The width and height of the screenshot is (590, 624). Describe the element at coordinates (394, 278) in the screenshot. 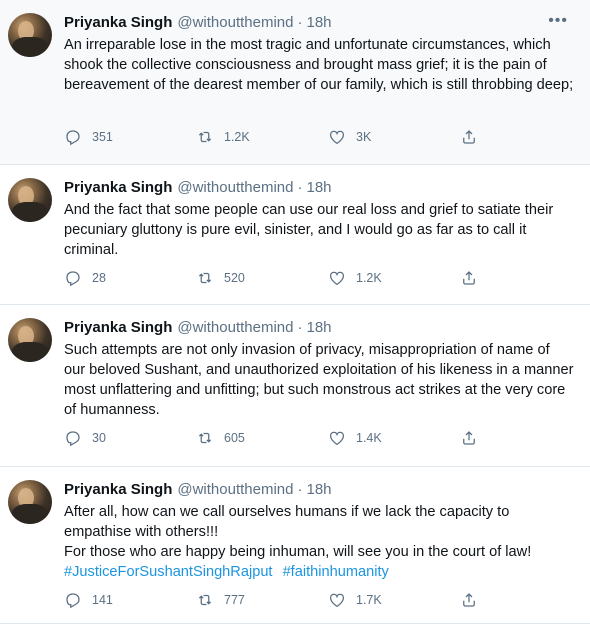

I see `like-button: 1.2K` at that location.